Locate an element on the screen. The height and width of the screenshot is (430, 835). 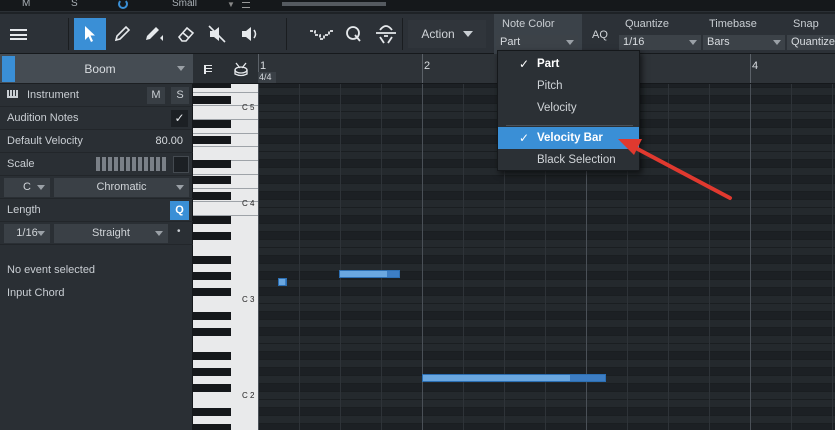
drum-view-icon is located at coordinates (241, 69).